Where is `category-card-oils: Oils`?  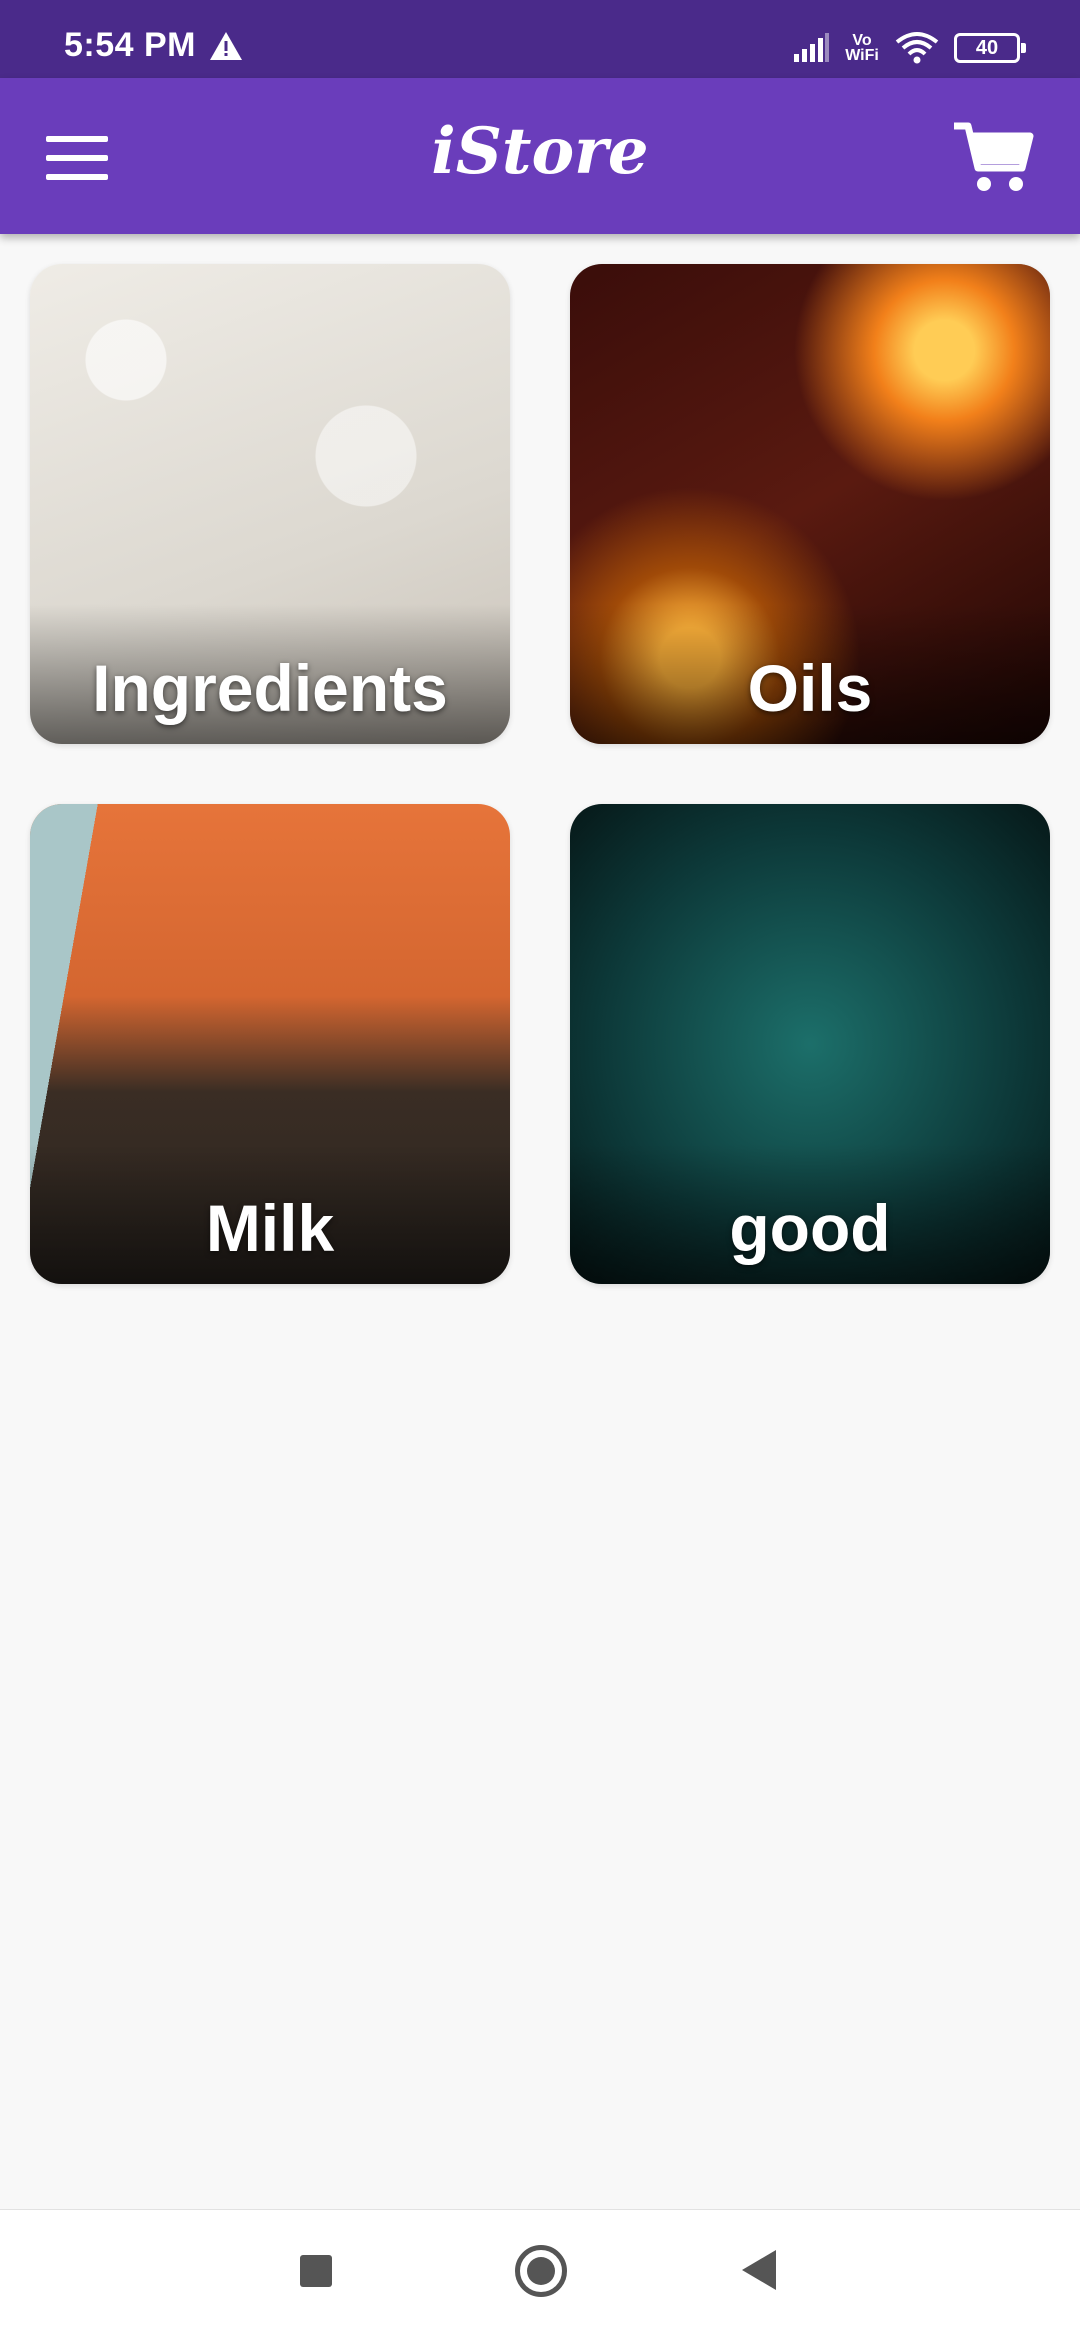
category-card-oils: Oils is located at coordinates (810, 504).